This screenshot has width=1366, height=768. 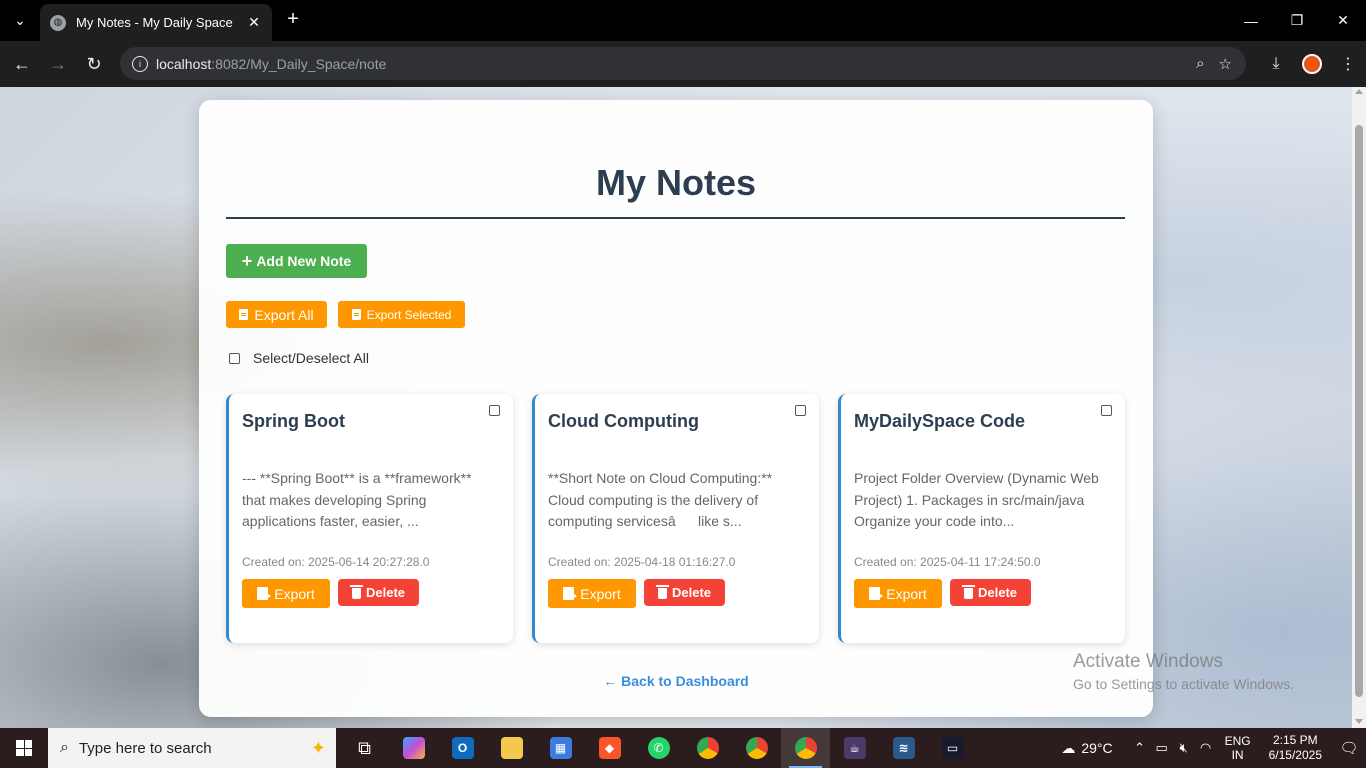 I want to click on site-info-icon: i, so click(x=140, y=63).